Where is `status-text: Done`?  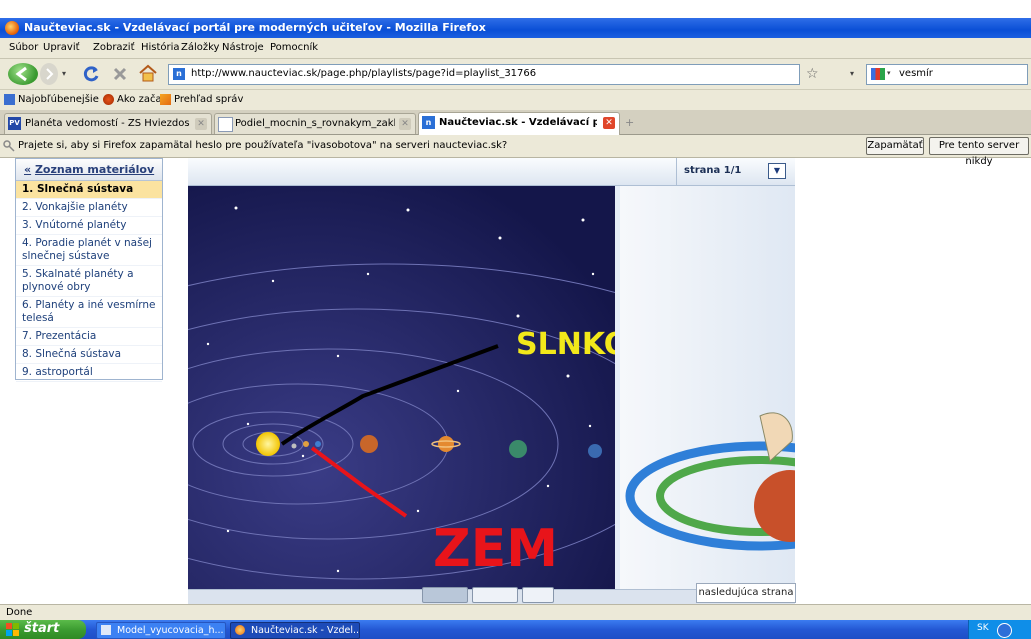 status-text: Done is located at coordinates (19, 612).